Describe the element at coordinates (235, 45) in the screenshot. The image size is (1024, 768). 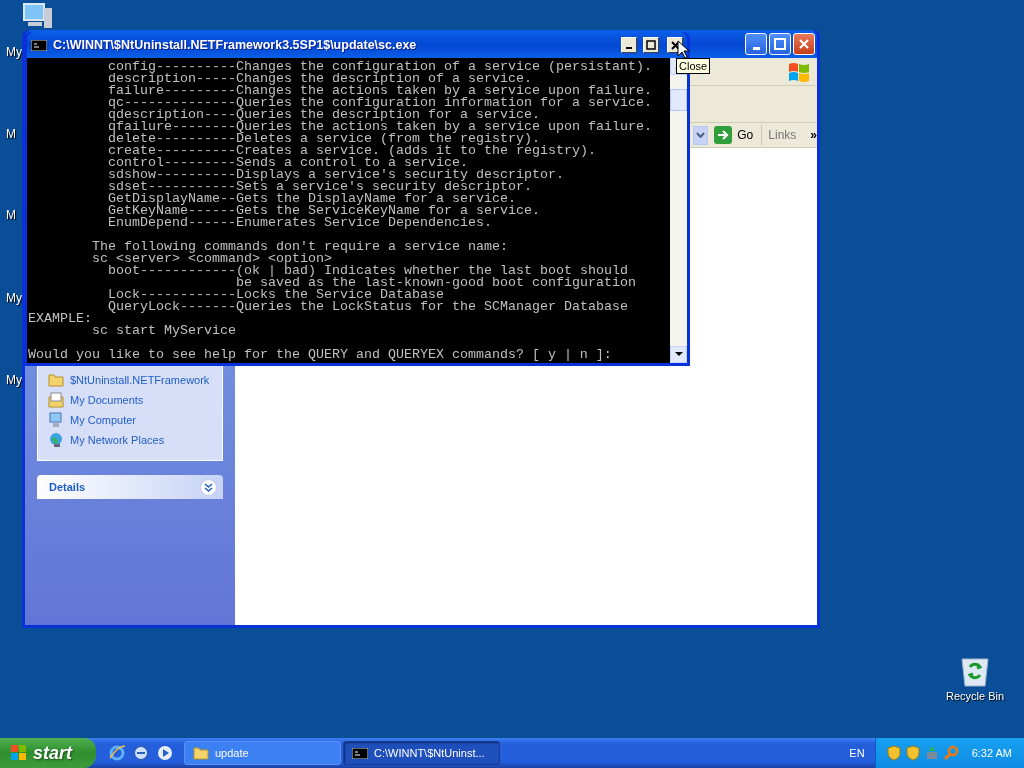
I see `window-title: C:\WINNT\$NtUninstall.NETFramework3.5SP1$\update\sc.exe` at that location.